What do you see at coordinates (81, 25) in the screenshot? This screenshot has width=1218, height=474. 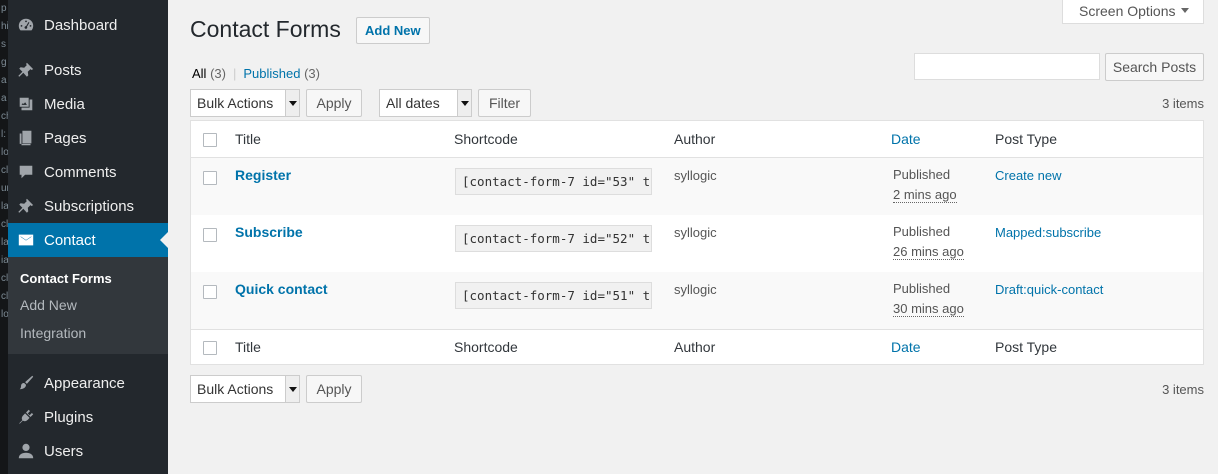 I see `sidebar-item-label: Dashboard` at bounding box center [81, 25].